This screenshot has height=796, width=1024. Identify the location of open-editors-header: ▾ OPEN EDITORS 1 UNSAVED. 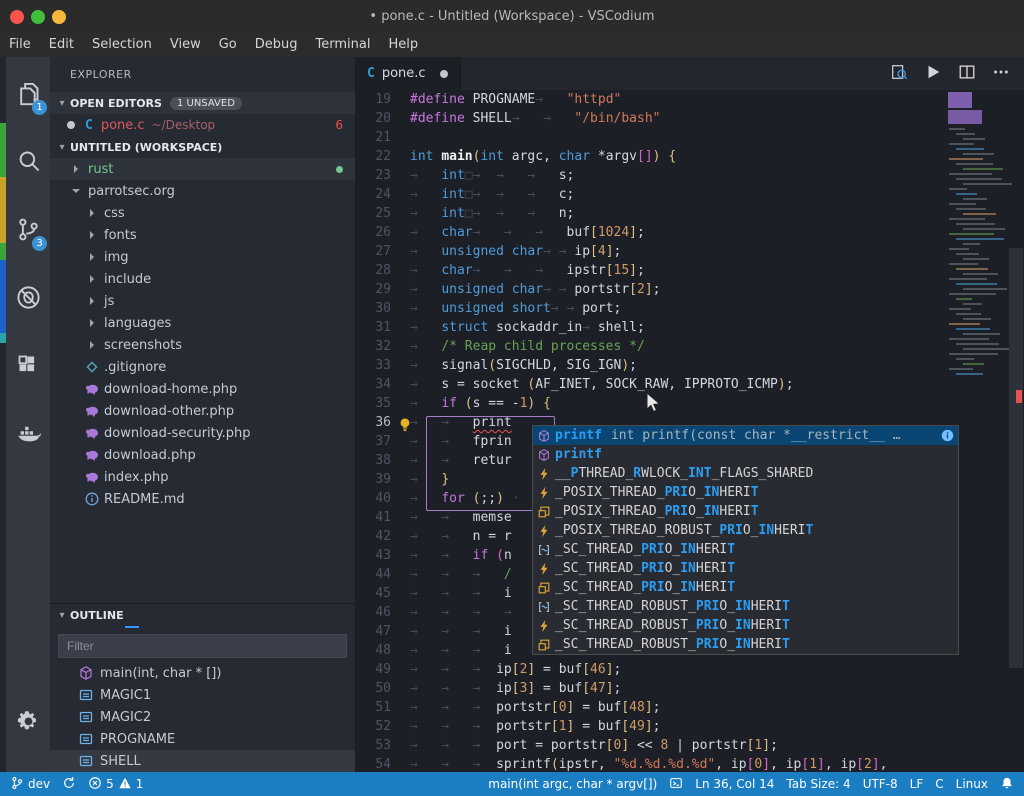
(202, 103).